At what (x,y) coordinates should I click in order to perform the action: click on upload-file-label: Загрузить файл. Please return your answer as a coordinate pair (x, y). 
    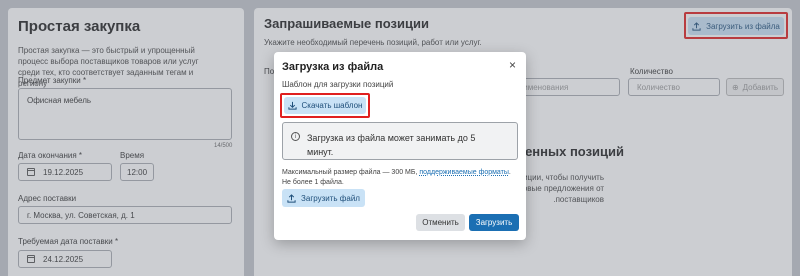
    Looking at the image, I should click on (330, 198).